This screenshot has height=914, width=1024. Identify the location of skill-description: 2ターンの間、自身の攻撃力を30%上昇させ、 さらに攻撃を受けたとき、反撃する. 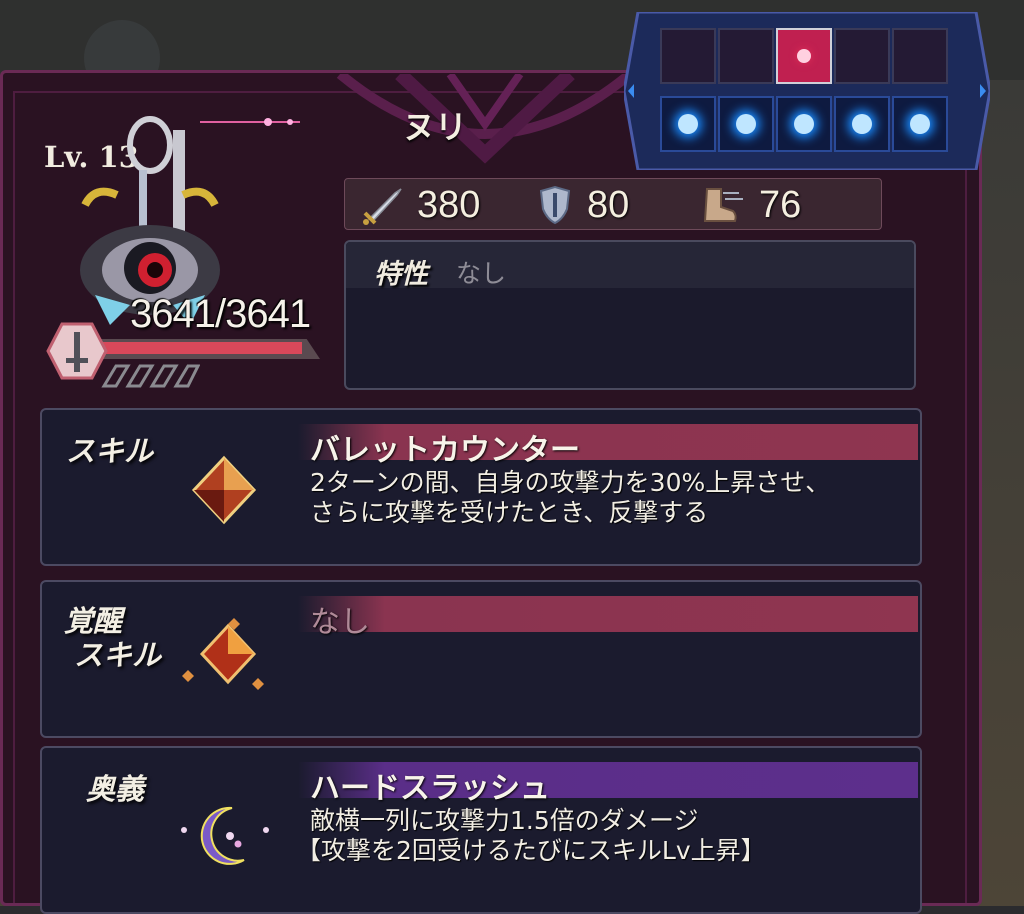
(570, 498).